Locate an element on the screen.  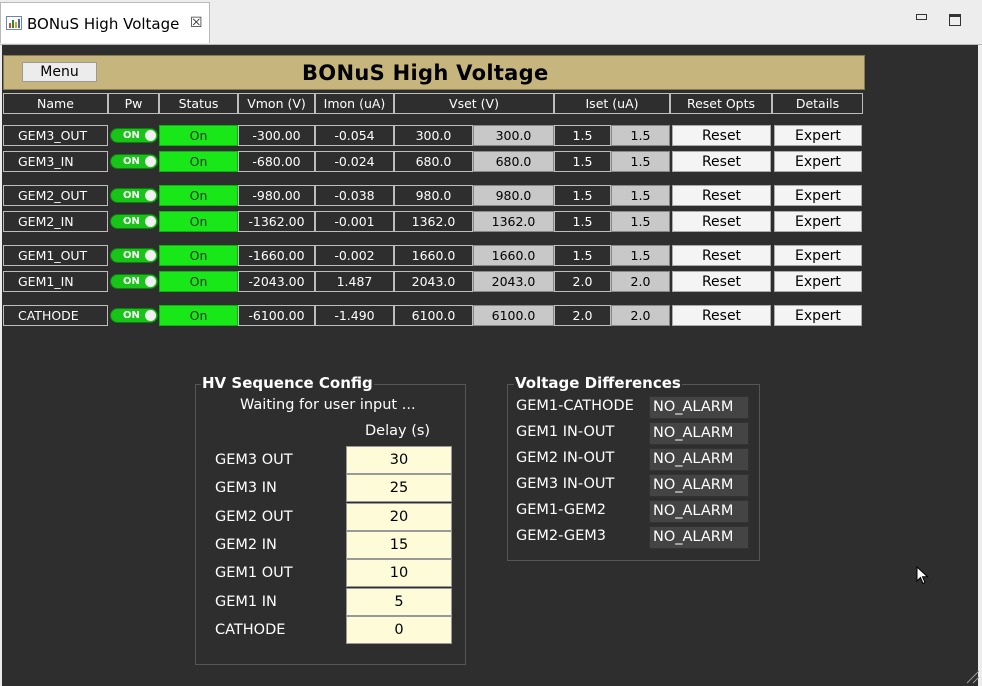
mouse-pointer-icon is located at coordinates (922, 575).